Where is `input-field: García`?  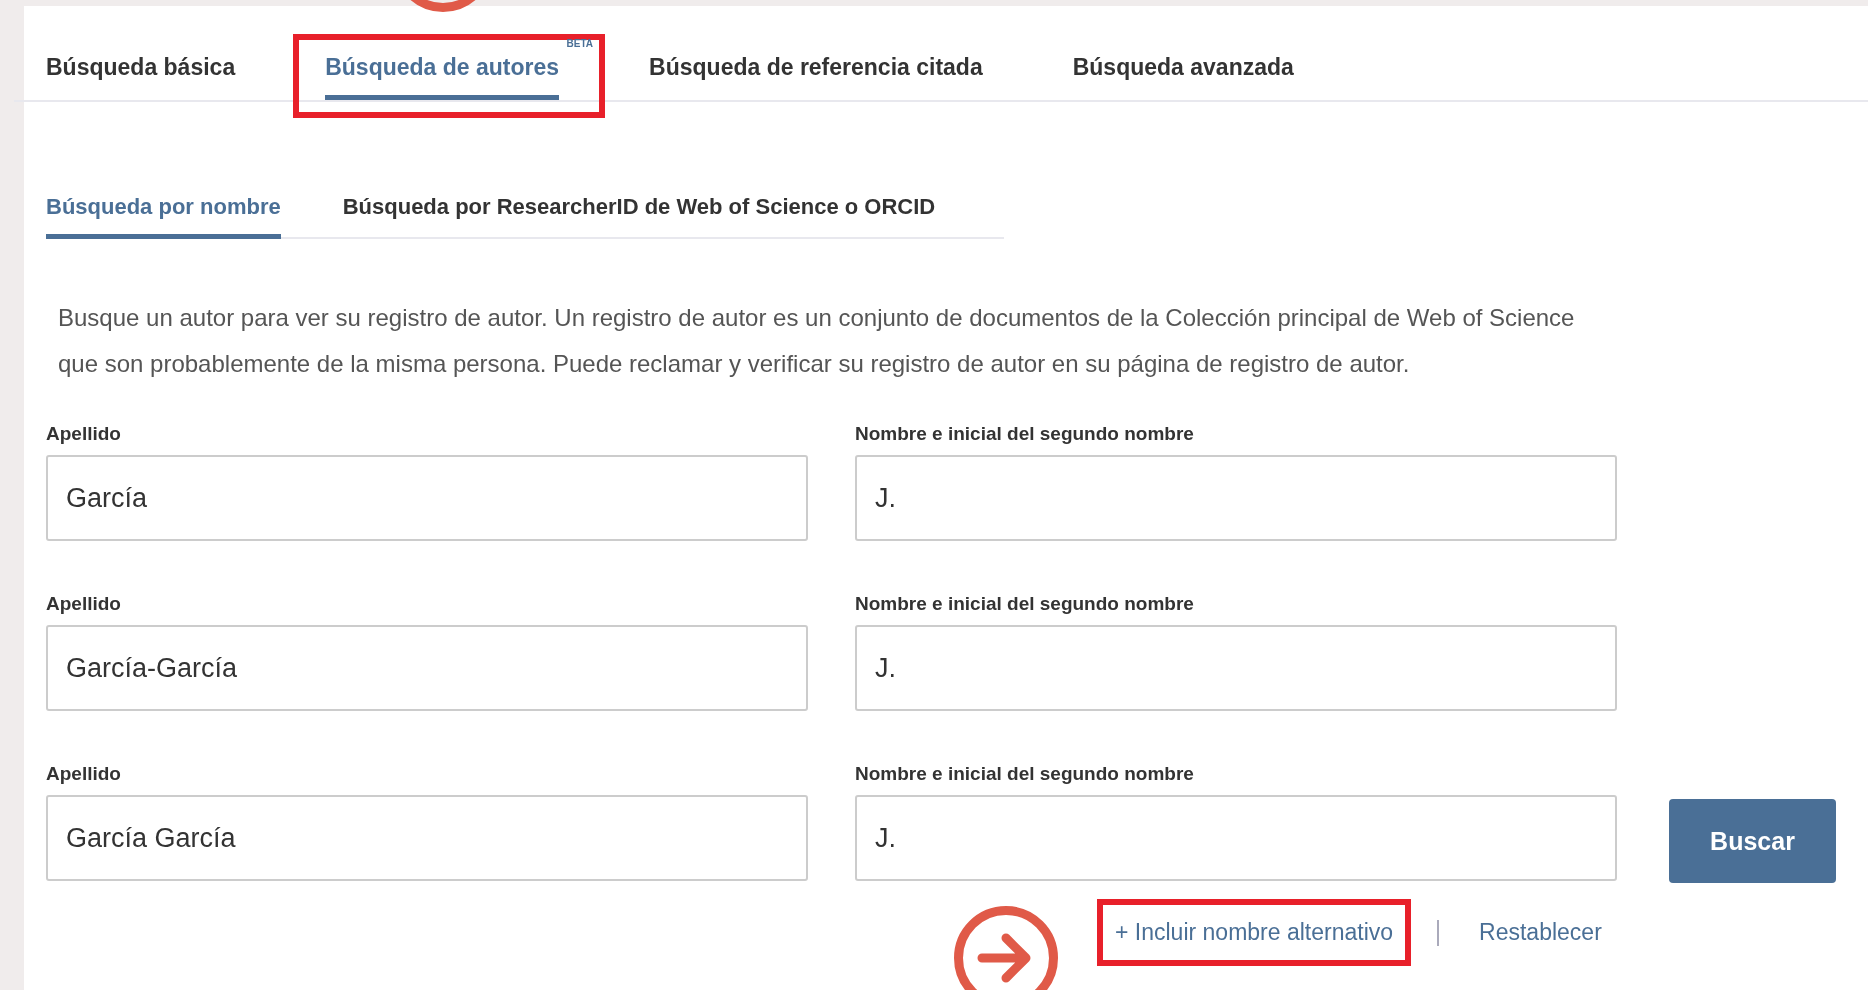 input-field: García is located at coordinates (427, 498).